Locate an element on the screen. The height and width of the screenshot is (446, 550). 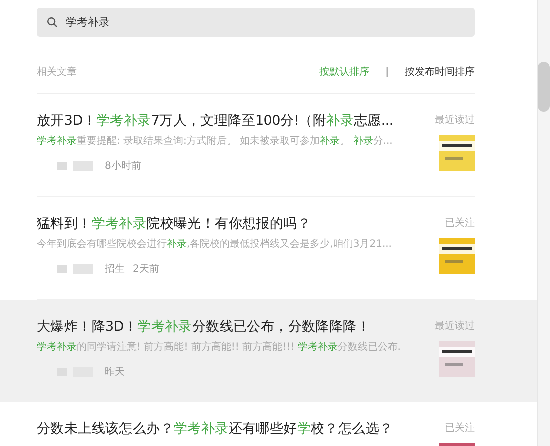
section-label: 相关文章 is located at coordinates (57, 72).